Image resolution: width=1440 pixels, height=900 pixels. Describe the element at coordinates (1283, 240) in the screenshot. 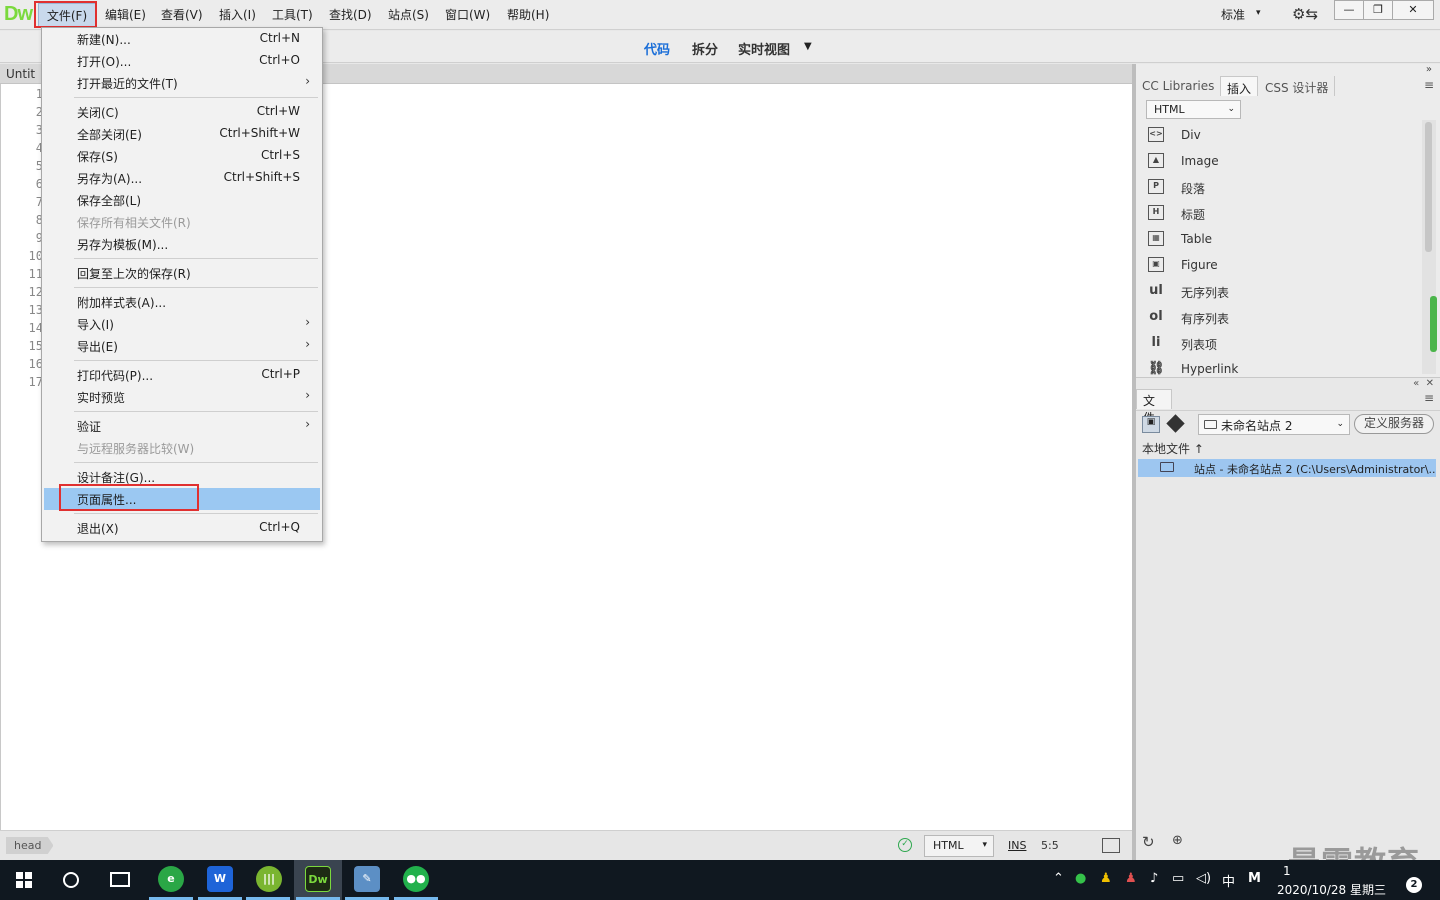

I see `insert-item: ▦ Table` at that location.